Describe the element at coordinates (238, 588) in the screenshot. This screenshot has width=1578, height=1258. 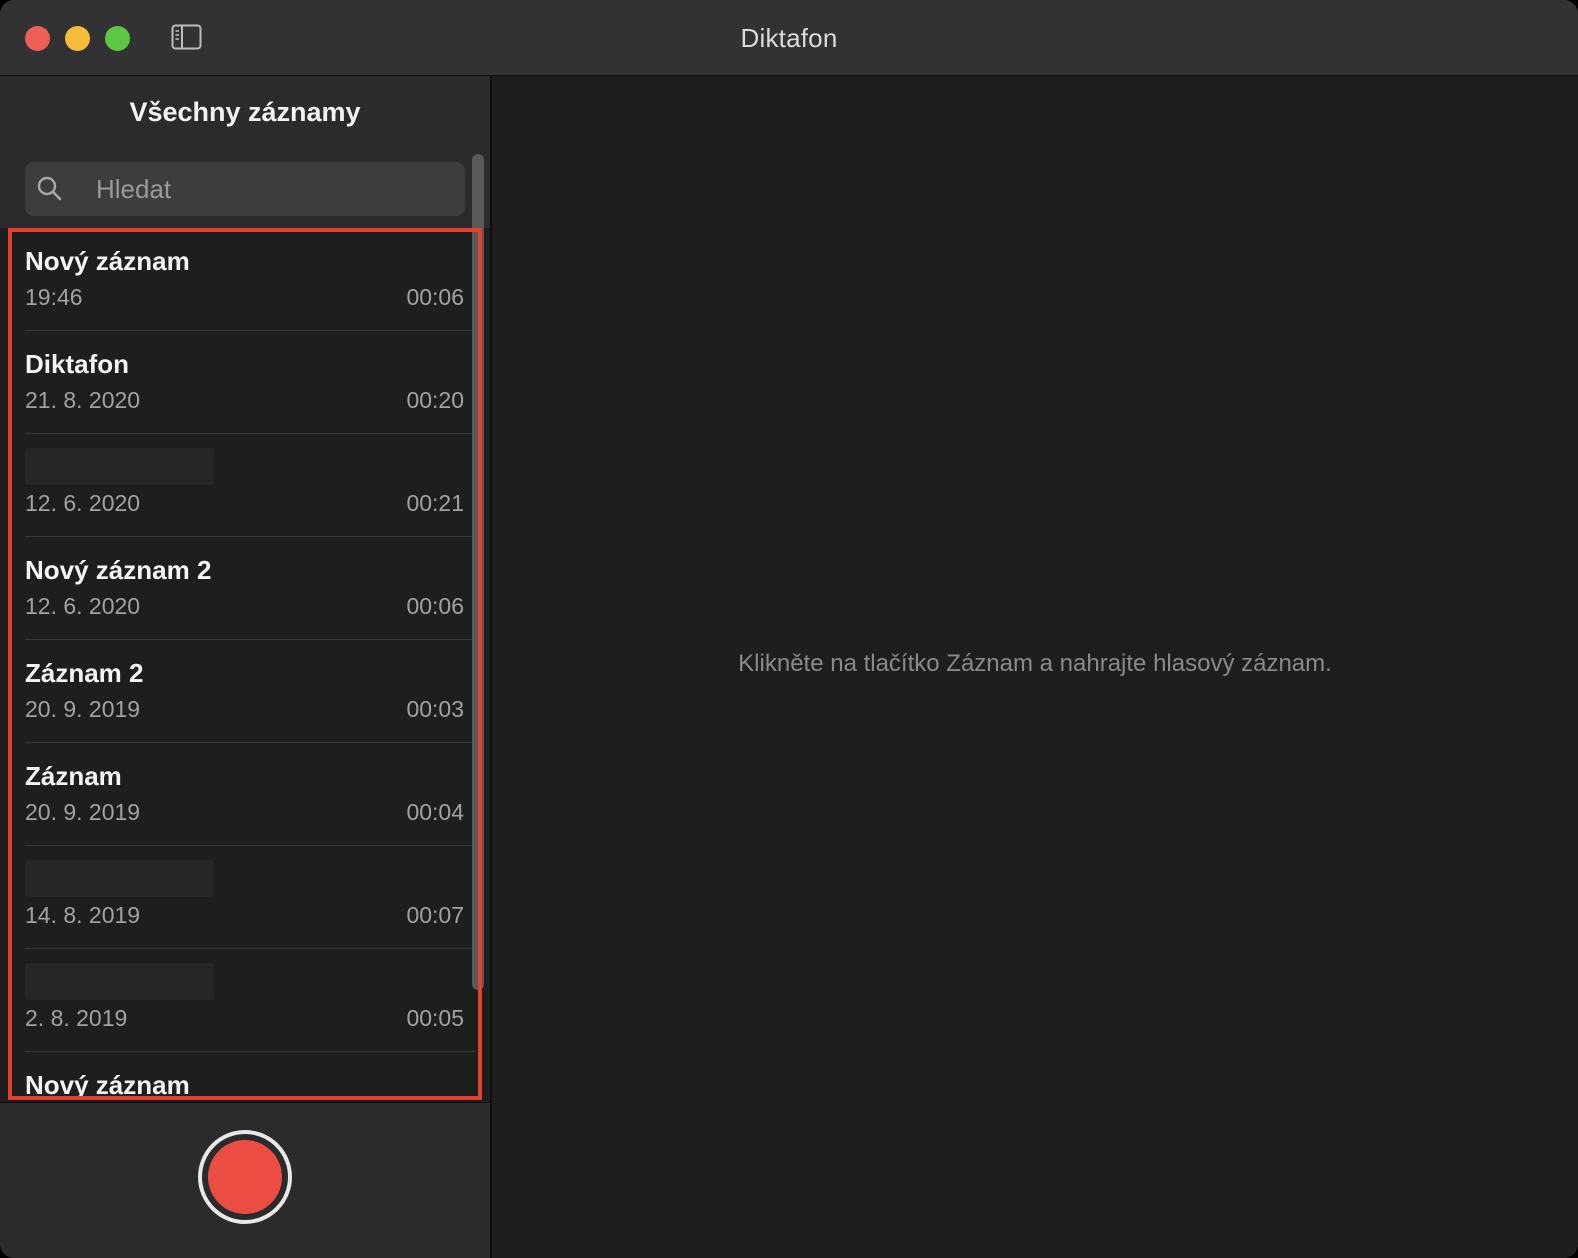
I see `recording-row: Nový záznam 2 12. 6. 2020 00:06` at that location.